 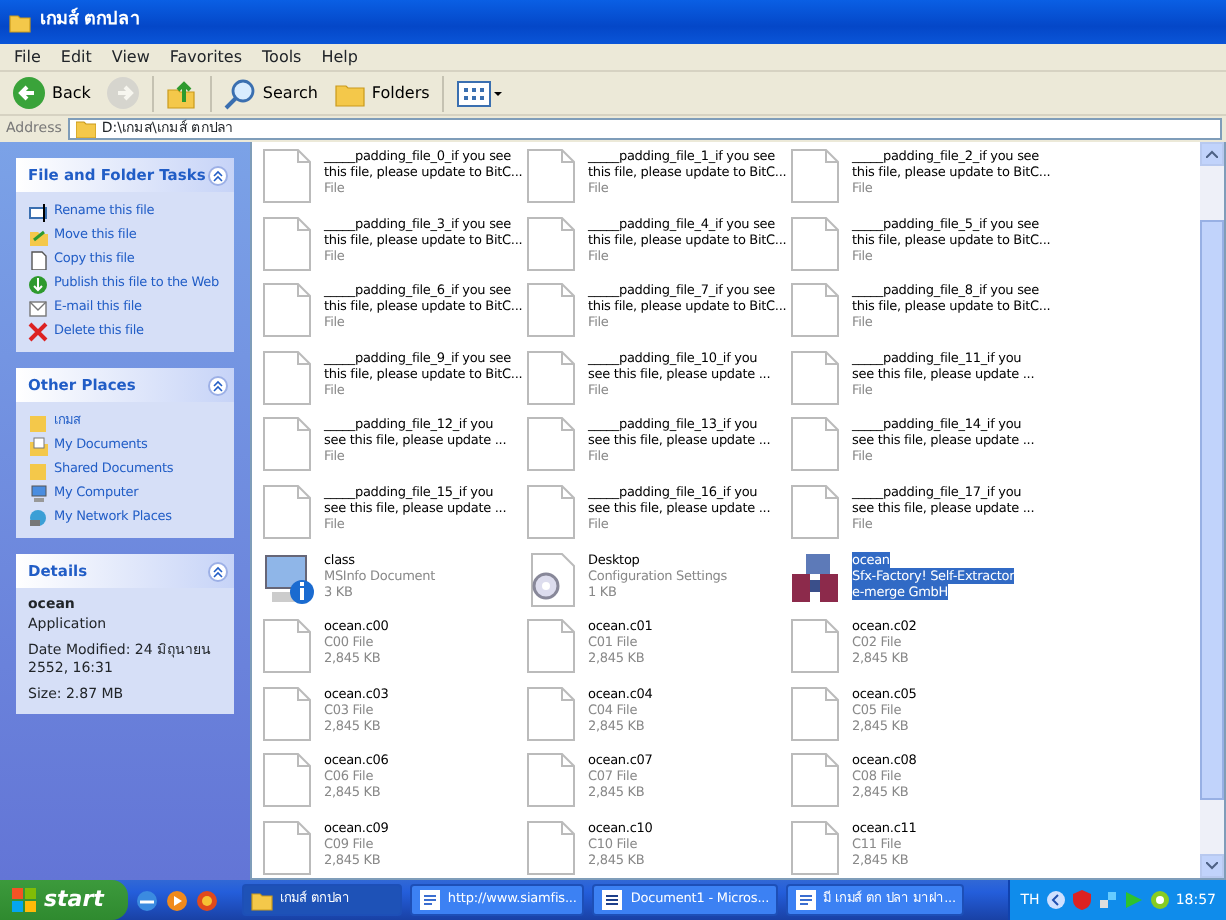 What do you see at coordinates (1212, 510) in the screenshot?
I see `scrollbar-thumb` at bounding box center [1212, 510].